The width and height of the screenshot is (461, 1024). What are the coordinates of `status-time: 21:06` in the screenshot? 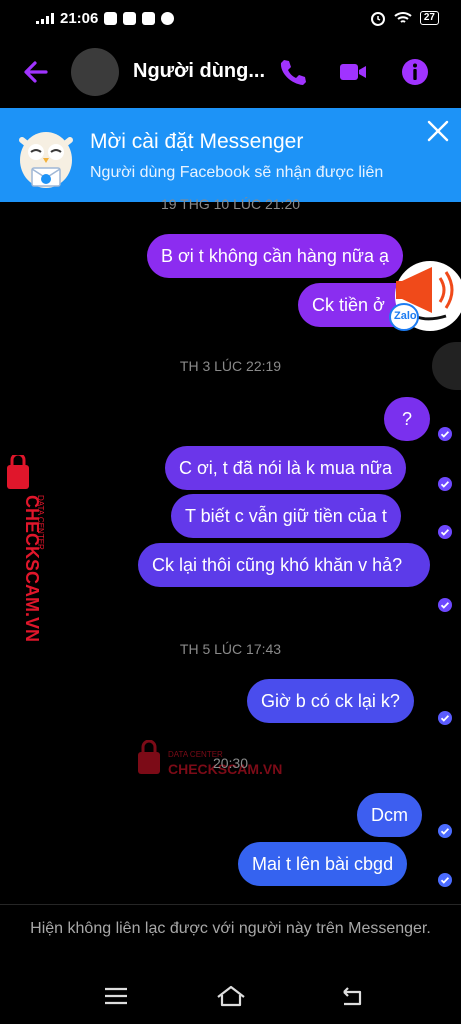 It's located at (79, 18).